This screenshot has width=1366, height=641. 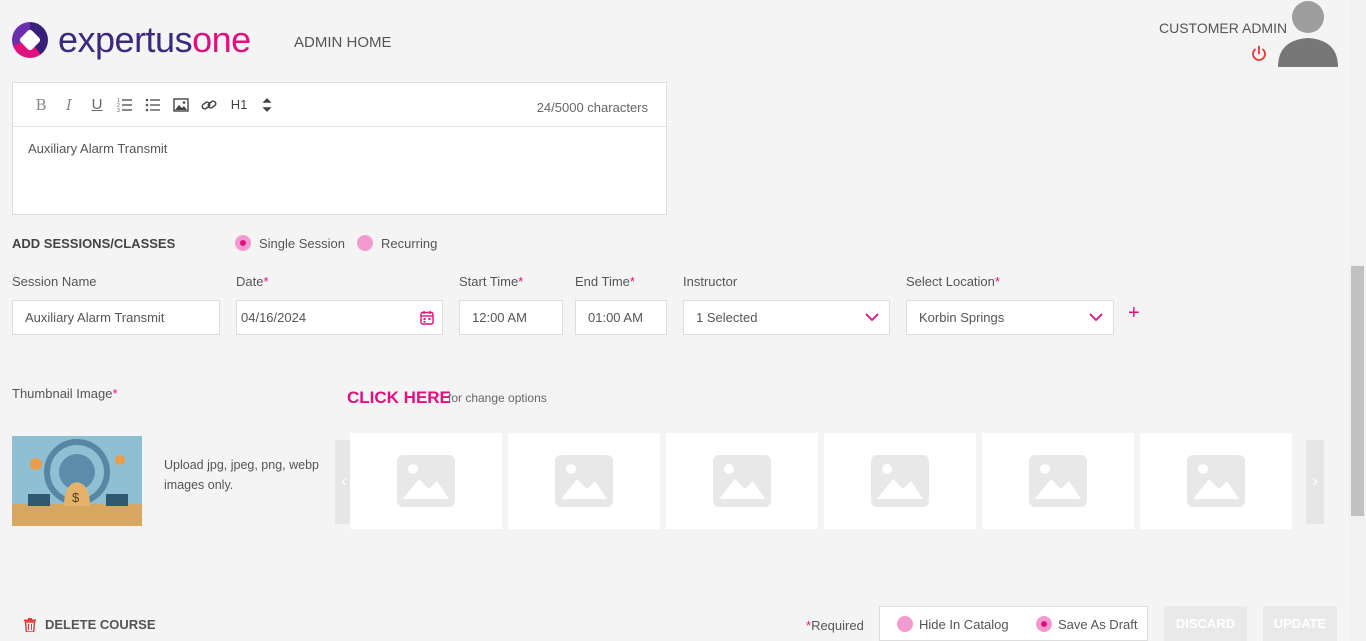 I want to click on bullet-list-button, so click(x=153, y=105).